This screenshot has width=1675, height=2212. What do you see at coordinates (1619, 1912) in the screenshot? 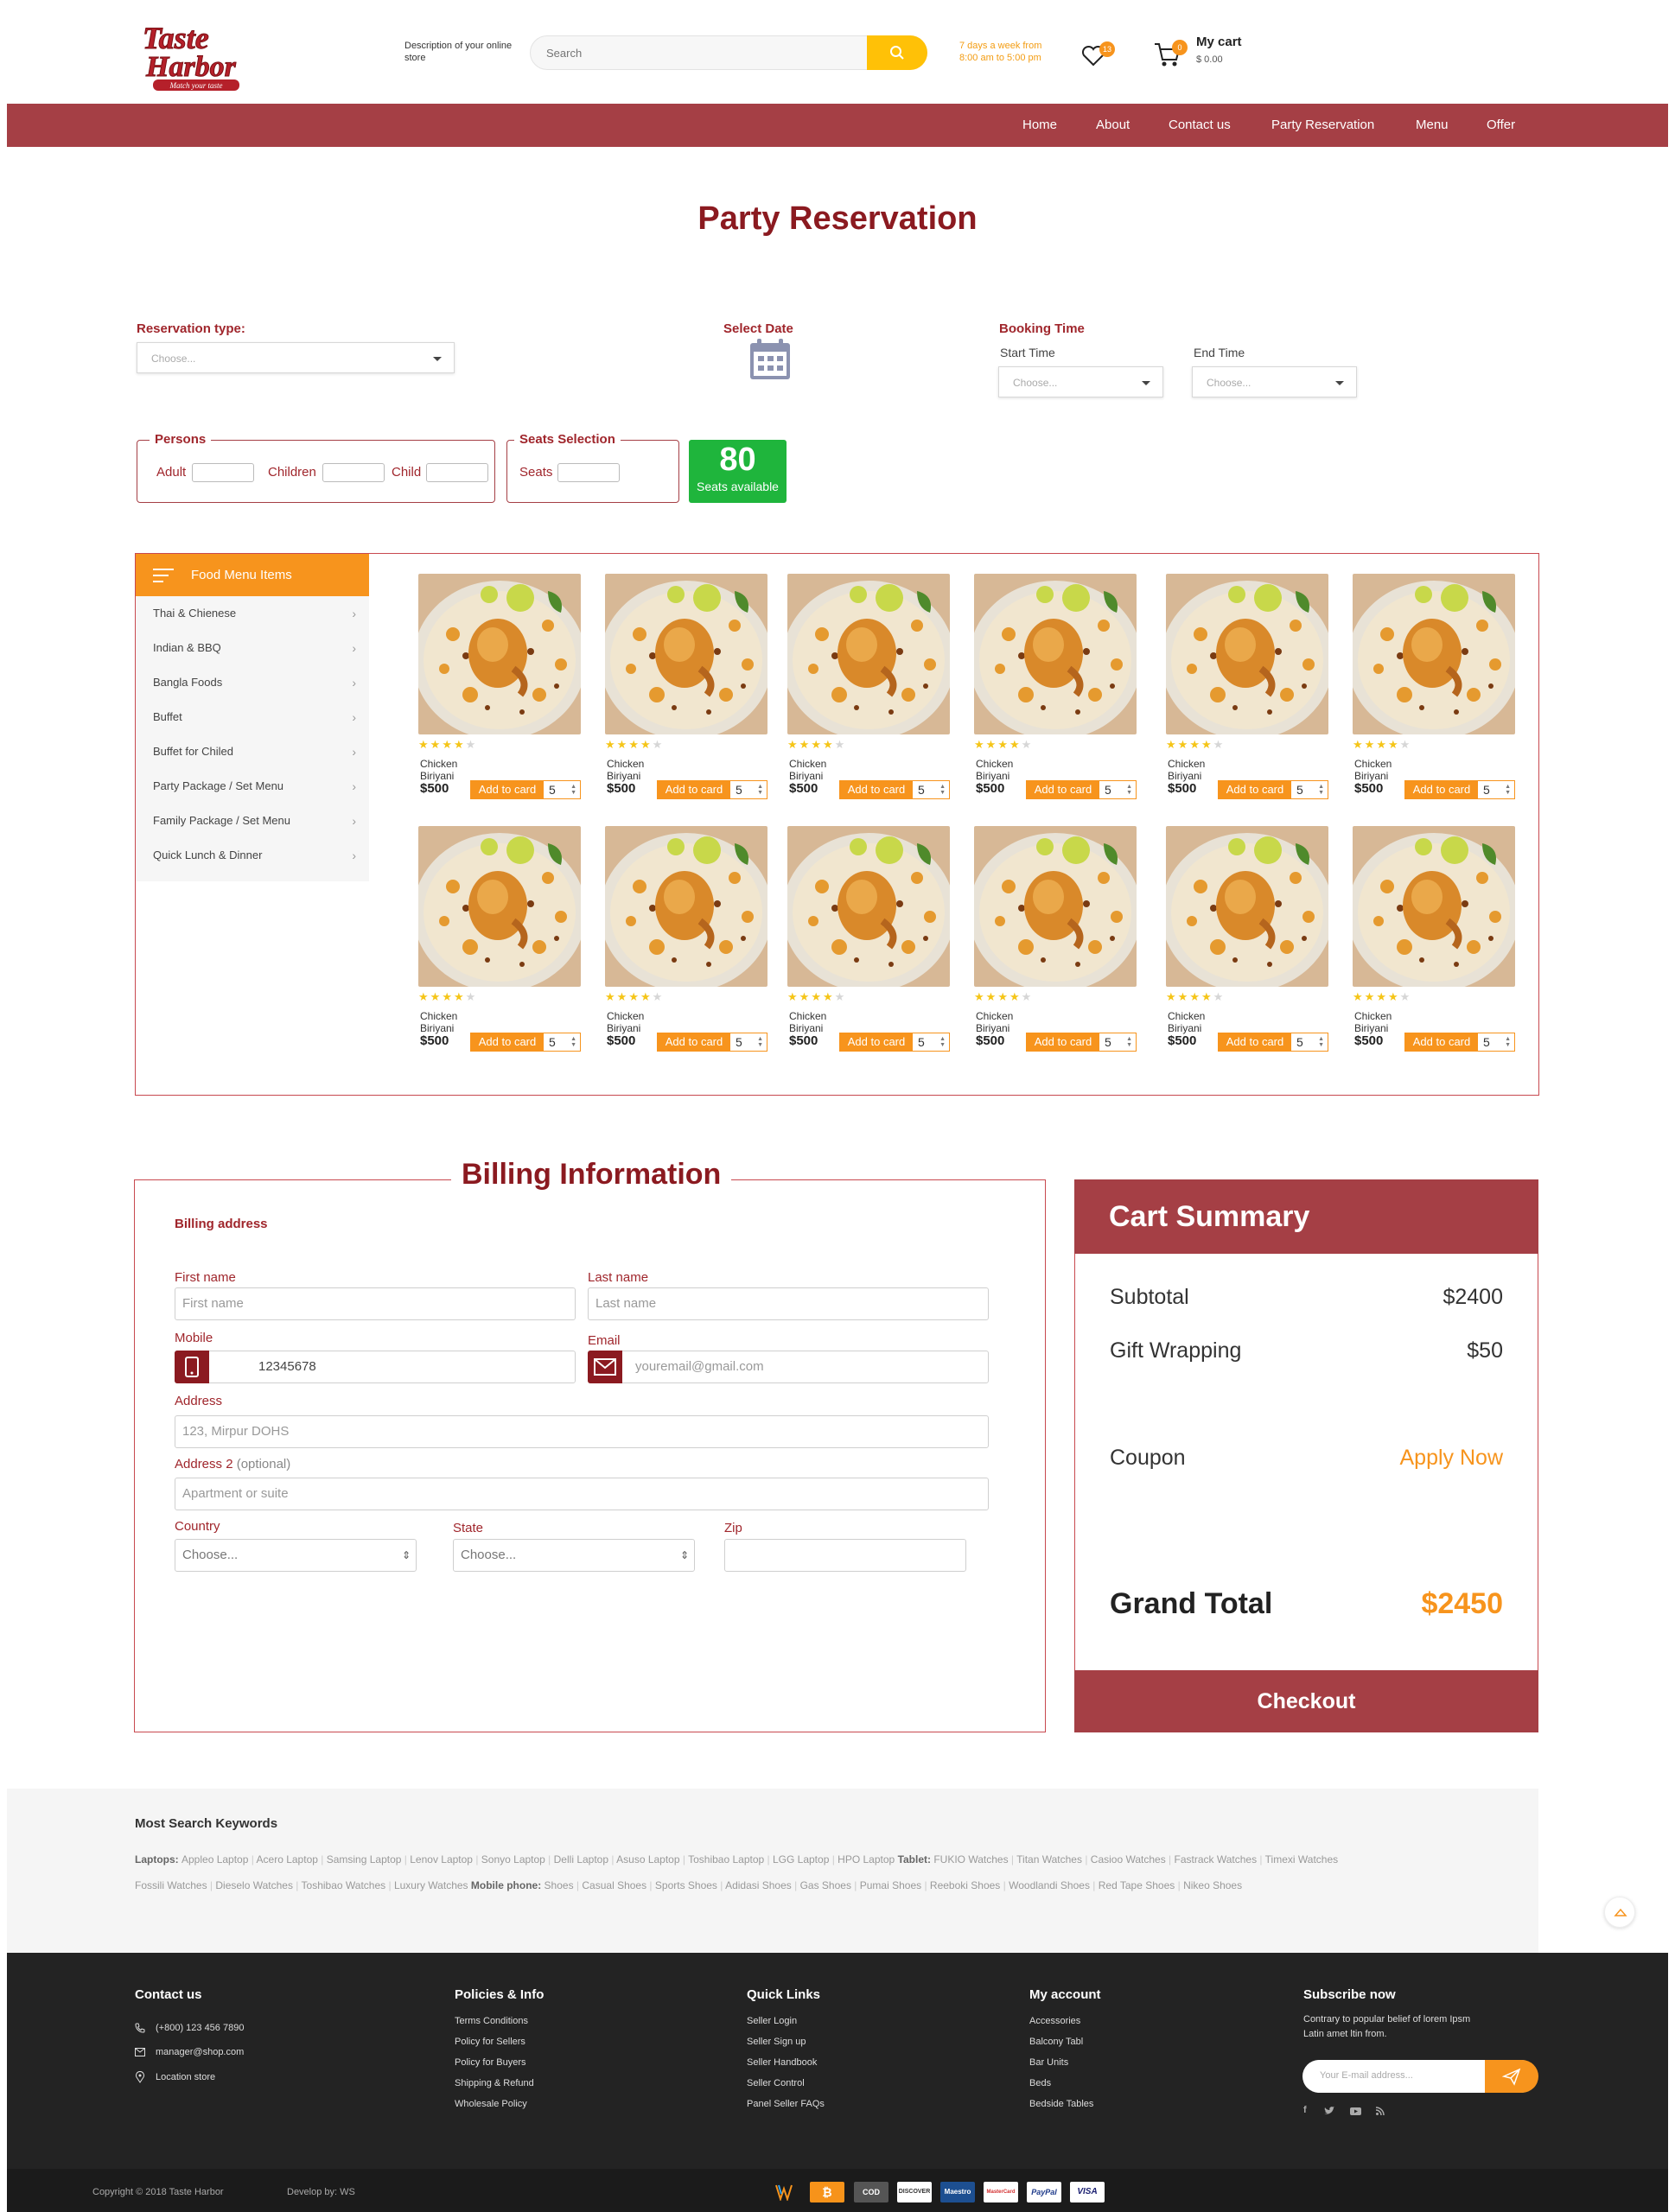
I see `back-to-top-button` at bounding box center [1619, 1912].